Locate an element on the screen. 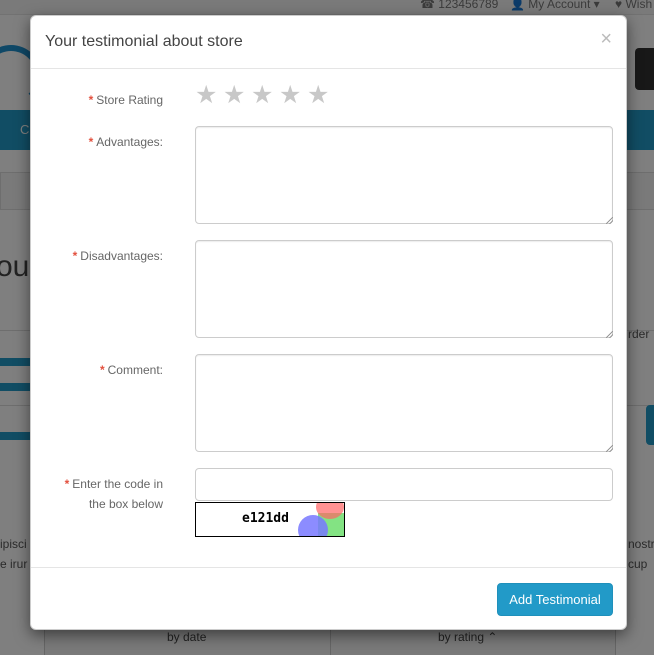 This screenshot has width=654, height=655. comment-label: * Comment: is located at coordinates (131, 370).